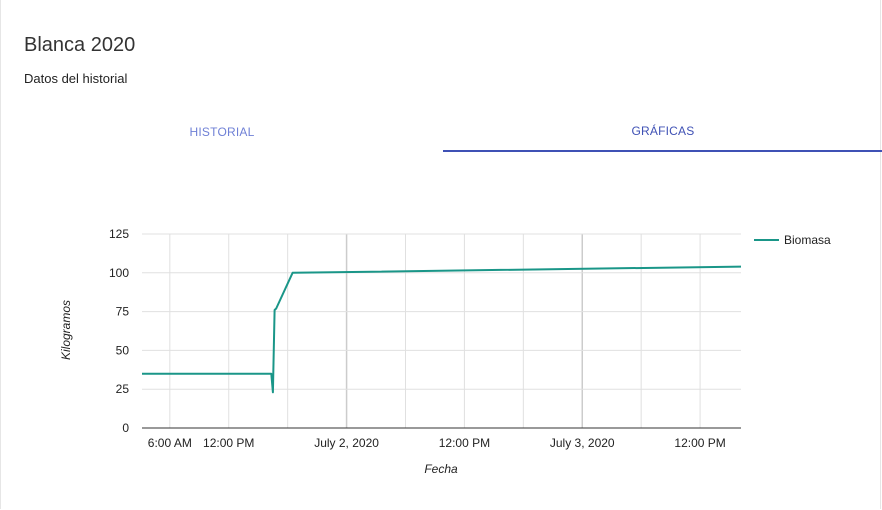  I want to click on x-tick-label: July 3, 2020, so click(582, 443).